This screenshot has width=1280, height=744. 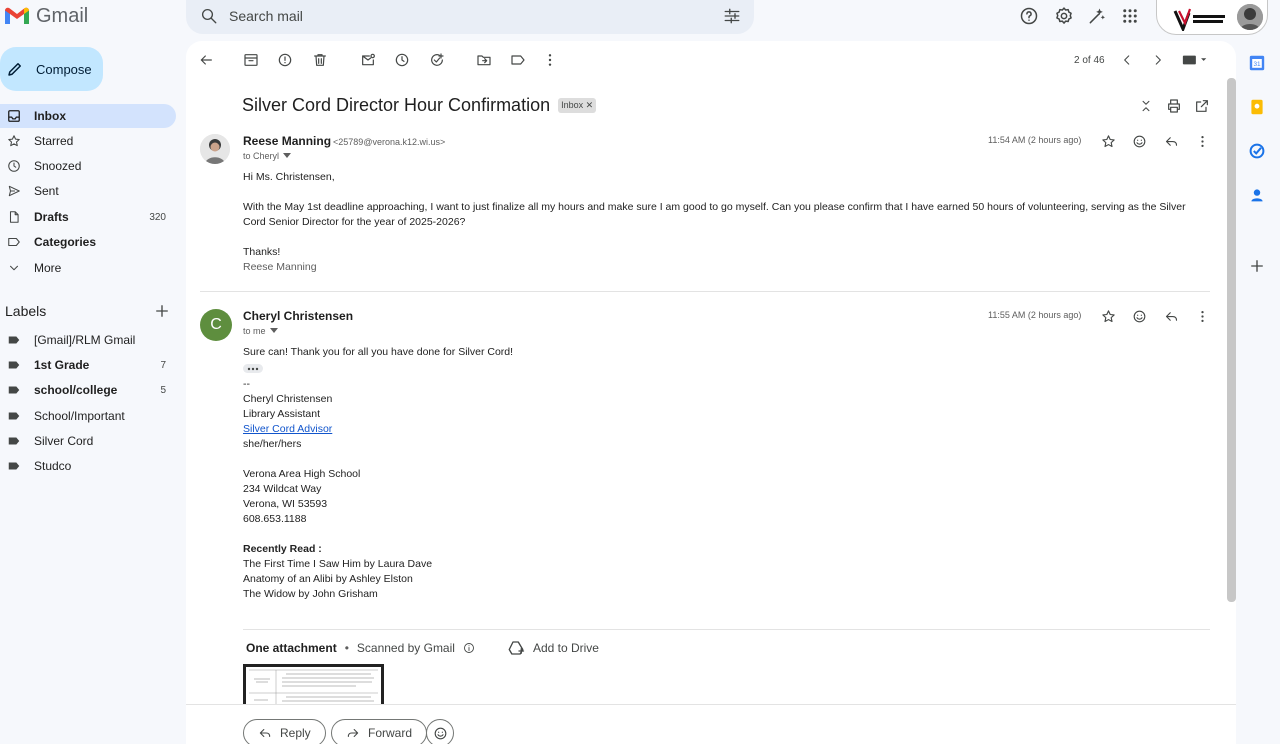 I want to click on gmail-logo: Gmail, so click(x=46, y=16).